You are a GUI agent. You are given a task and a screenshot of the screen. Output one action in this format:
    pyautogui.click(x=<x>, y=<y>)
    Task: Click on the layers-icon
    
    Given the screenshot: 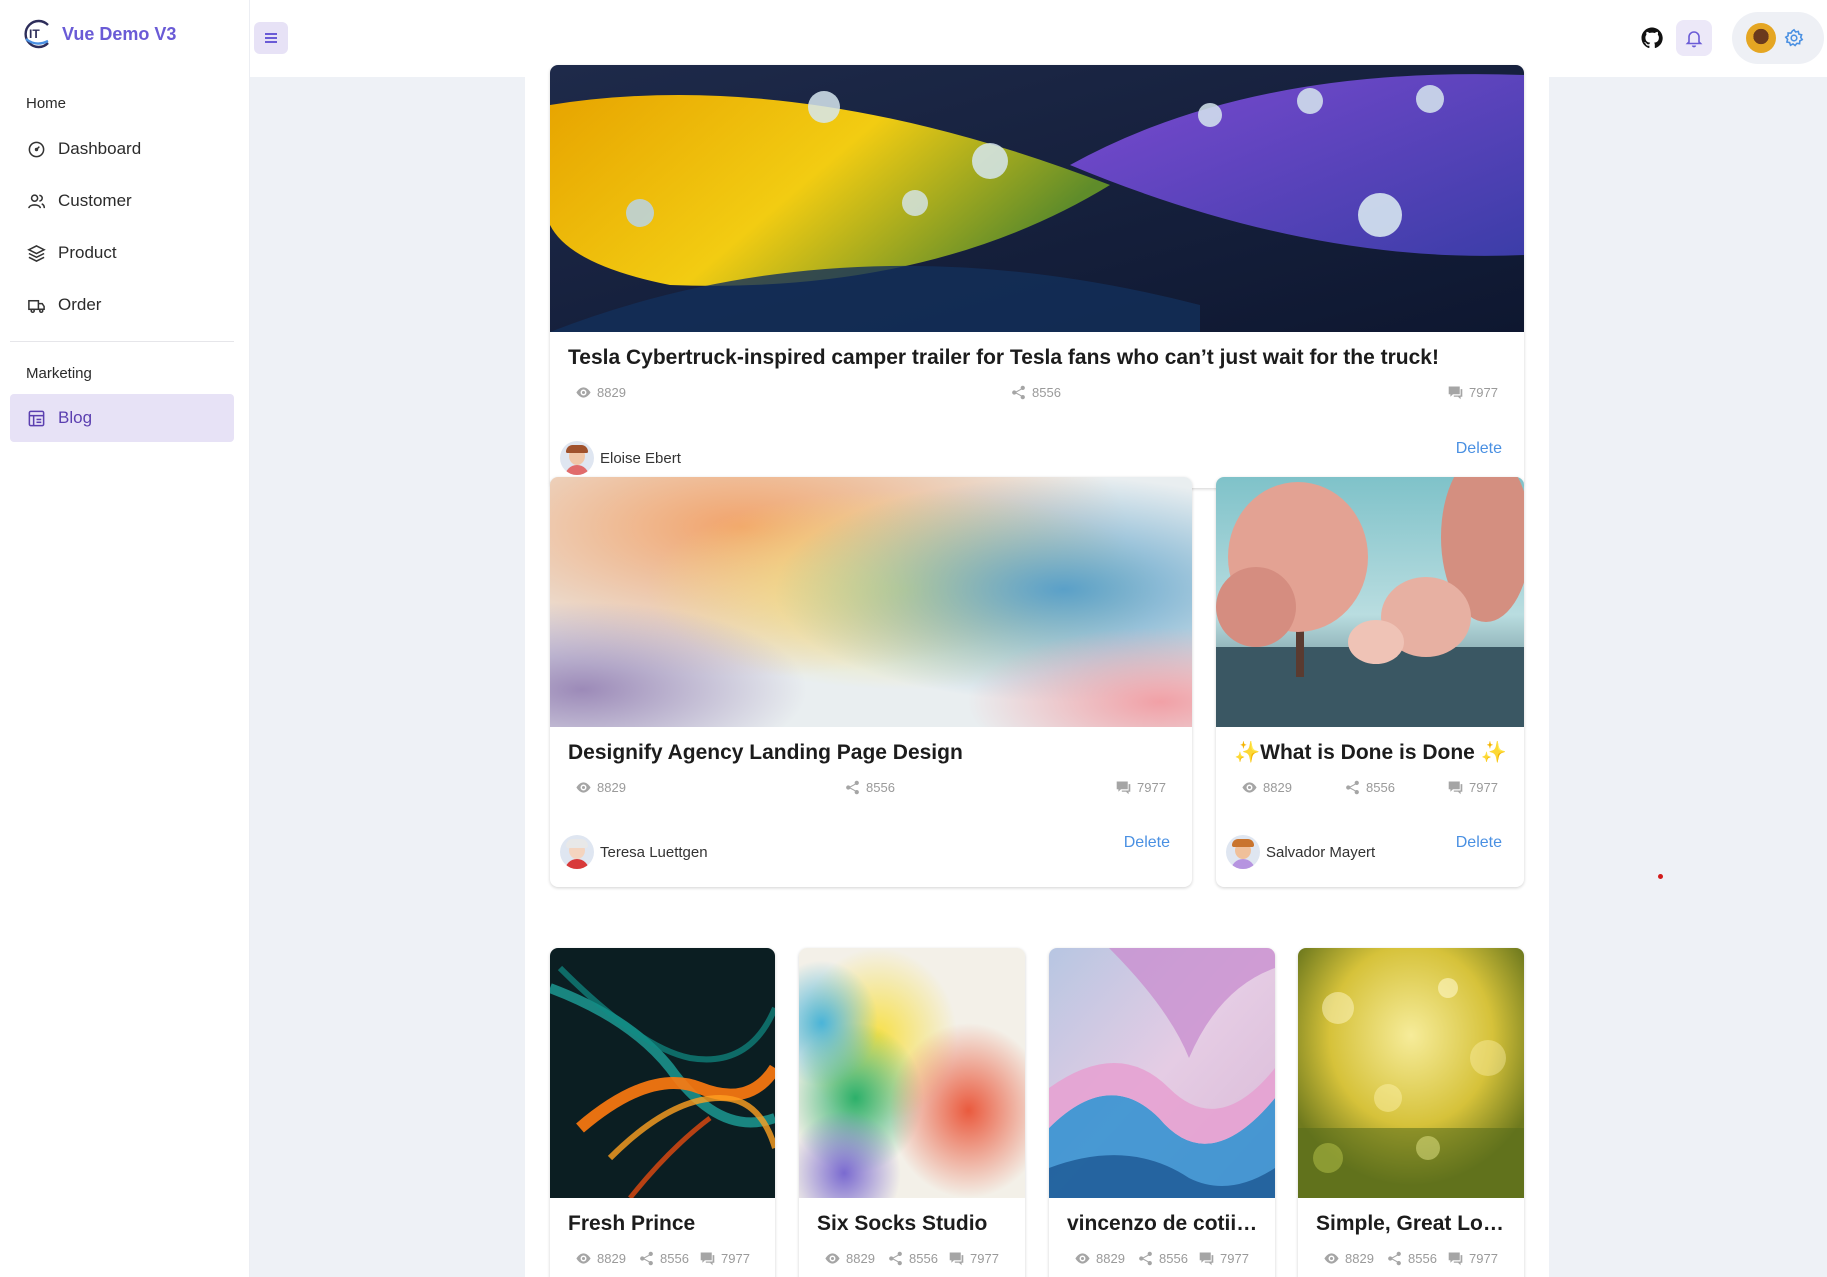 What is the action you would take?
    pyautogui.click(x=36, y=253)
    